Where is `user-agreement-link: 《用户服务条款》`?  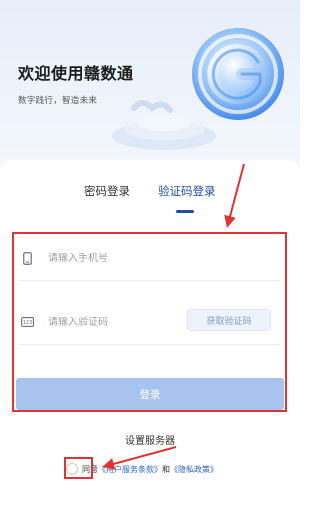 user-agreement-link: 《用户服务条款》 is located at coordinates (130, 469).